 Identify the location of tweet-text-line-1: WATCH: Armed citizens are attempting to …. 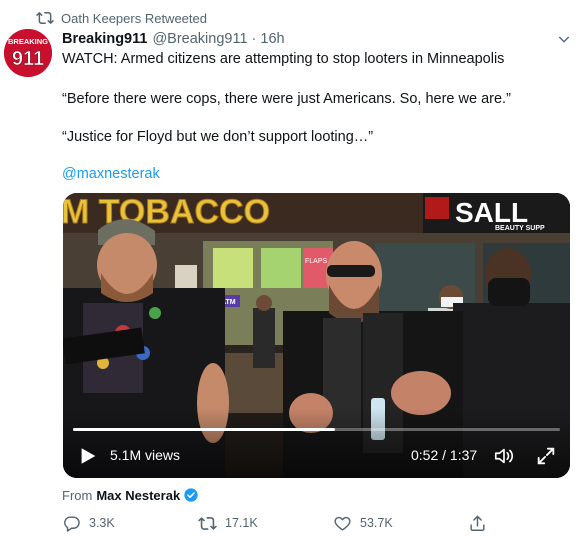
(283, 59).